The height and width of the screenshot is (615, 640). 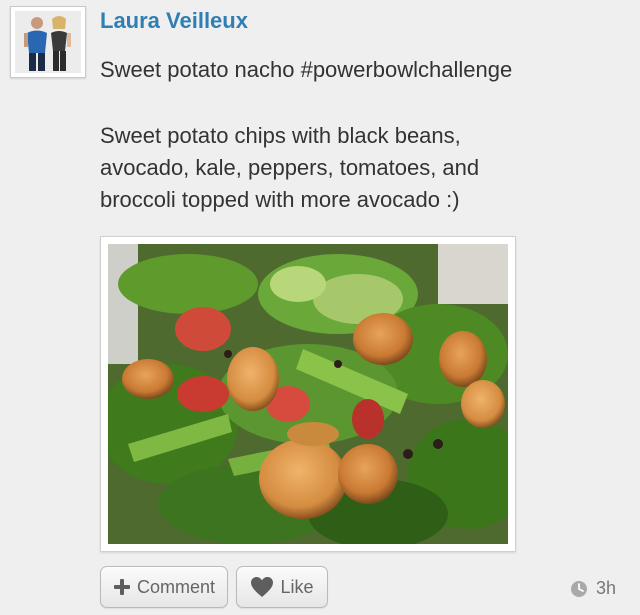 I want to click on post-timestamp: 3h, so click(x=593, y=588).